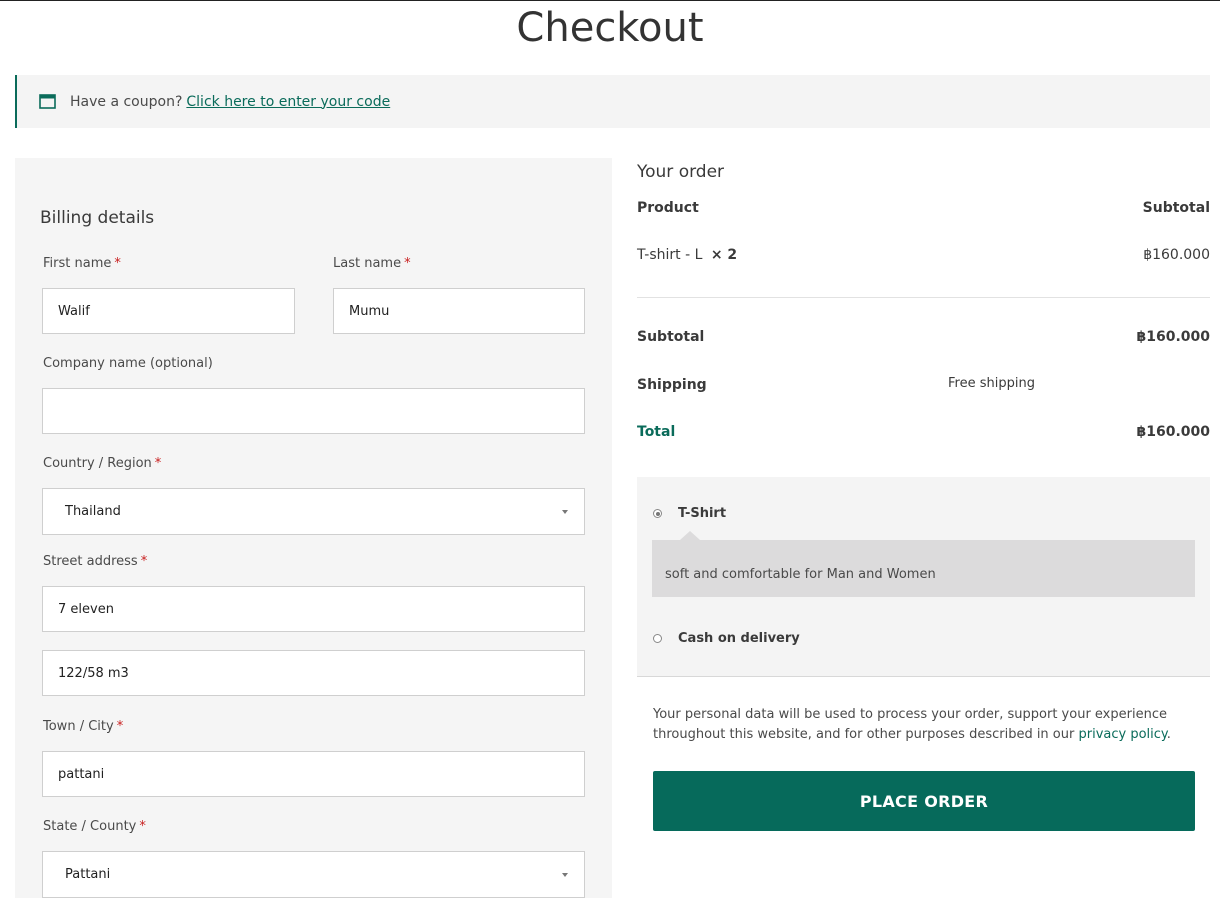 The height and width of the screenshot is (898, 1220). I want to click on privacy-policy-link: privacy policy, so click(1123, 734).